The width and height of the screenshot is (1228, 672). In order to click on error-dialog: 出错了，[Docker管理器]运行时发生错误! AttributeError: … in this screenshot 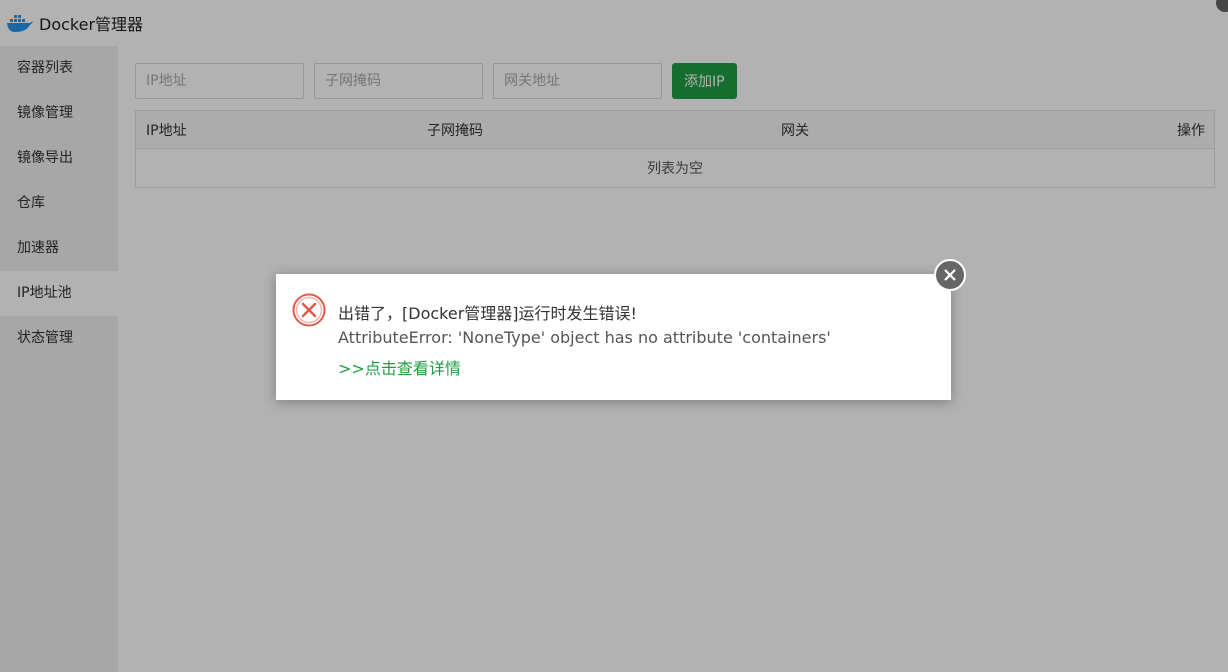, I will do `click(613, 337)`.